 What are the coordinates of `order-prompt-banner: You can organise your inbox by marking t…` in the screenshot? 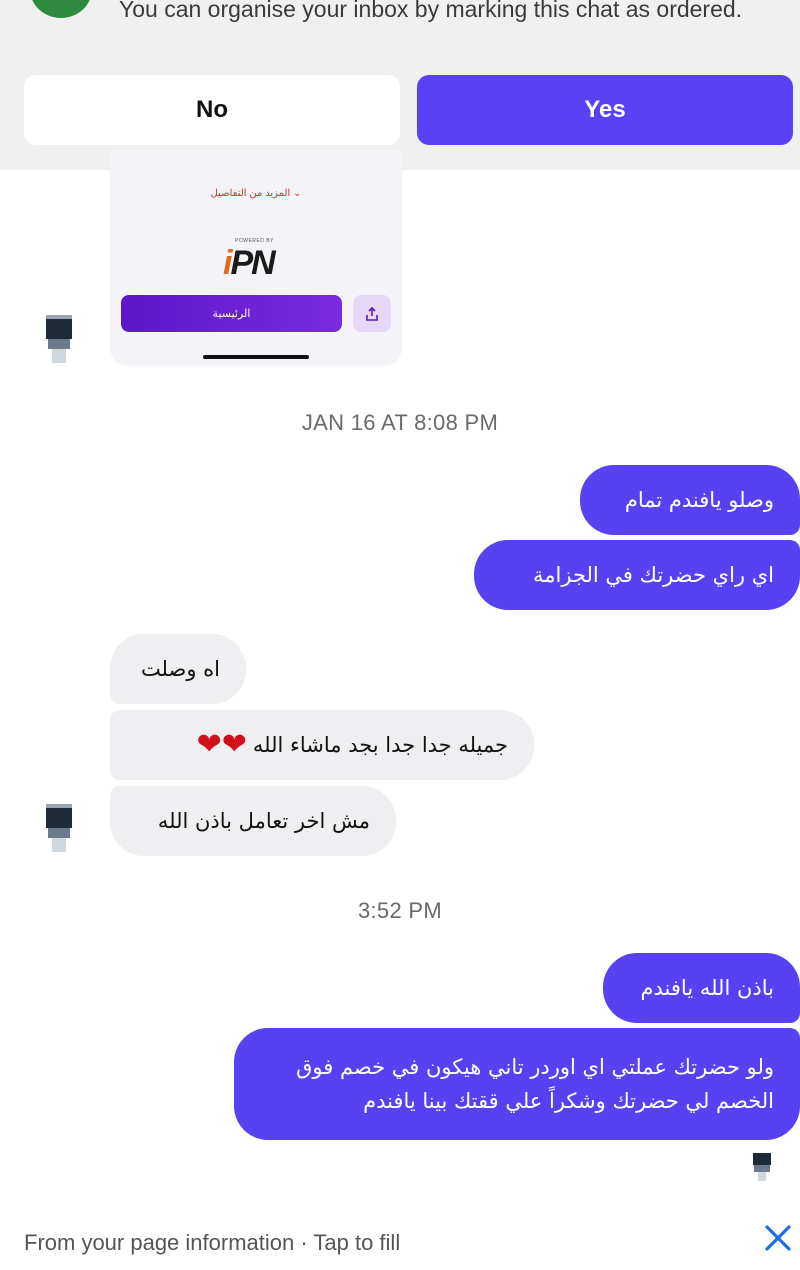 It's located at (400, 85).